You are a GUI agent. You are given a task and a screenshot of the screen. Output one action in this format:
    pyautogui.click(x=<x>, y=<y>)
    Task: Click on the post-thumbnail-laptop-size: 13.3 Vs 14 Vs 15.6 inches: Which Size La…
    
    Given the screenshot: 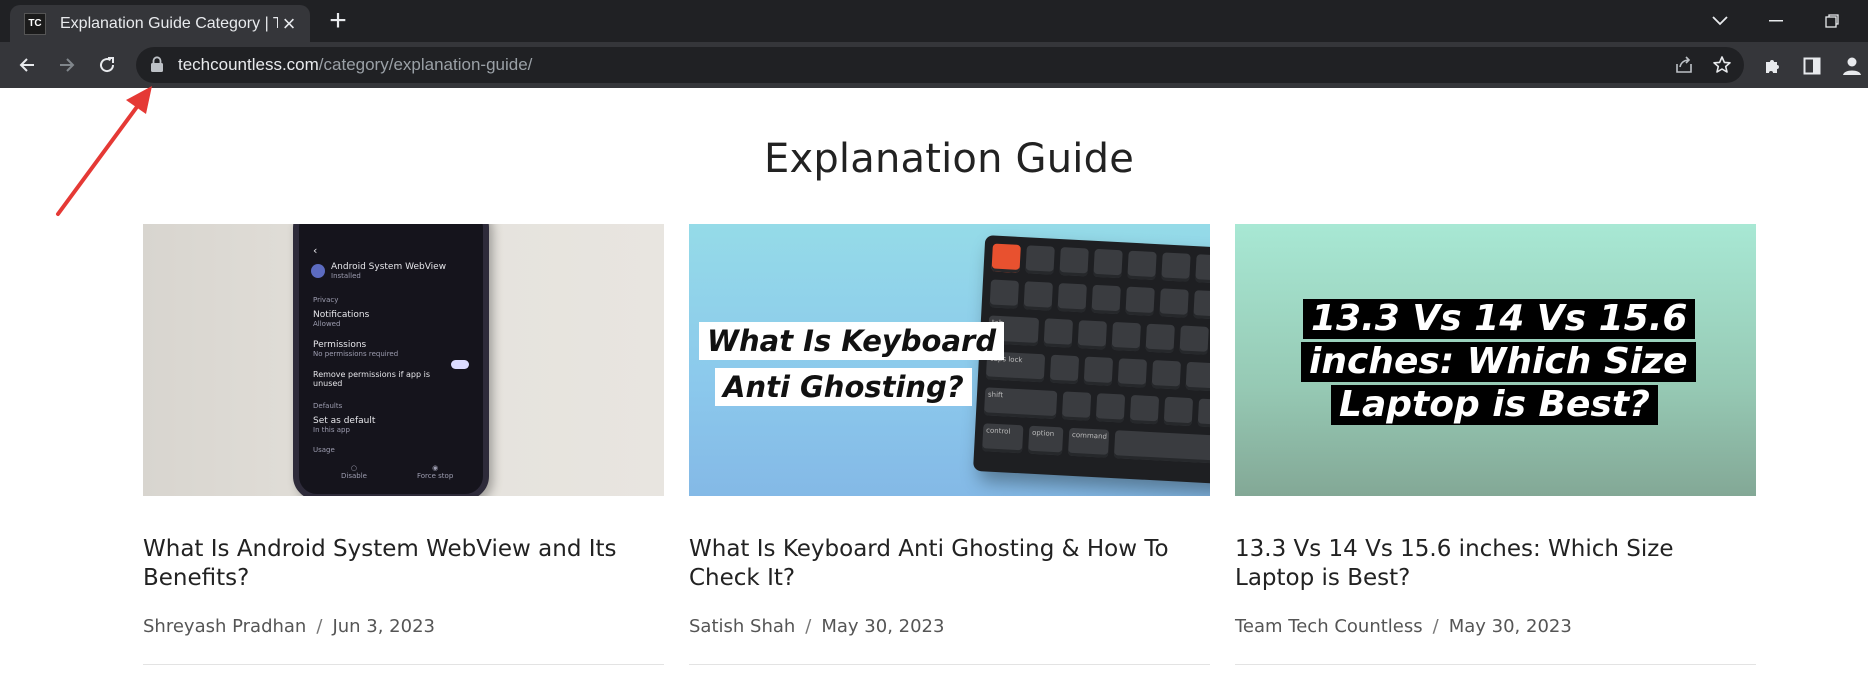 What is the action you would take?
    pyautogui.click(x=1495, y=360)
    